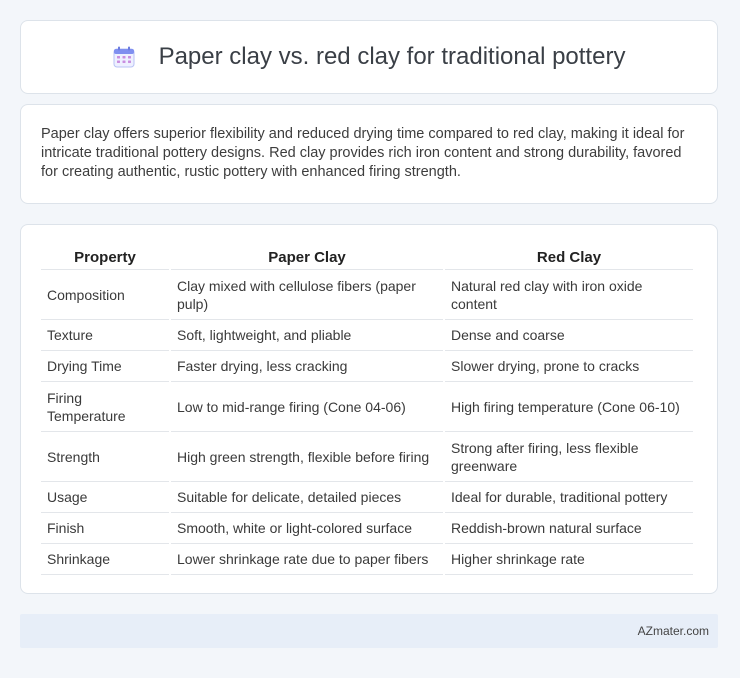  What do you see at coordinates (369, 631) in the screenshot?
I see `footer: AZmater.com` at bounding box center [369, 631].